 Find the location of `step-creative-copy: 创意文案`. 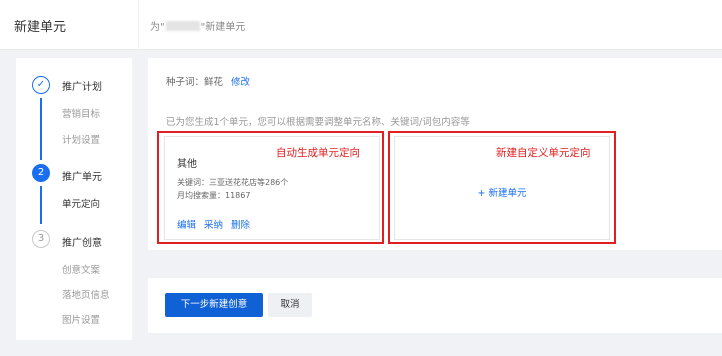

step-creative-copy: 创意文案 is located at coordinates (81, 269).